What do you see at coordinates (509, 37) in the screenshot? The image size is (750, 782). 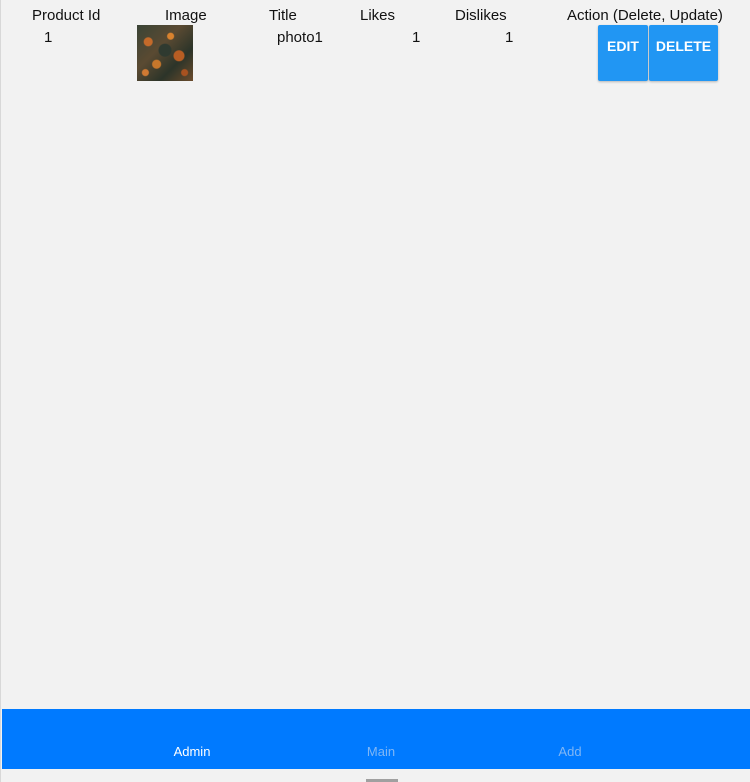 I see `dislikes-cell: 1` at bounding box center [509, 37].